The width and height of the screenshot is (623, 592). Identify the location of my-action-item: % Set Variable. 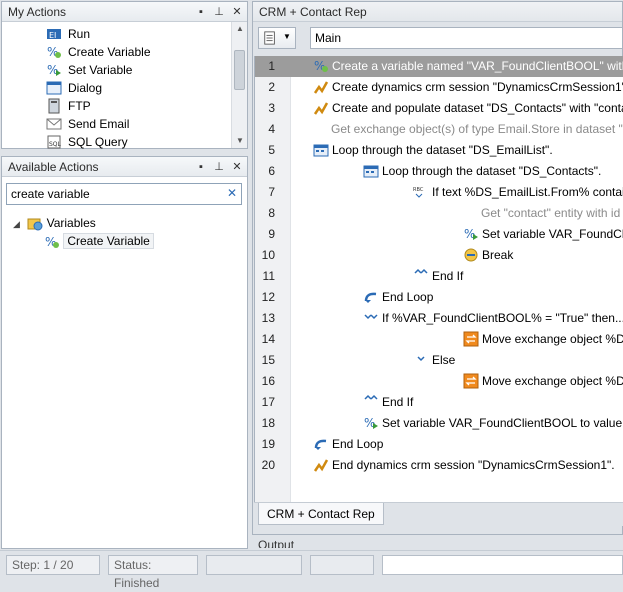
(117, 70).